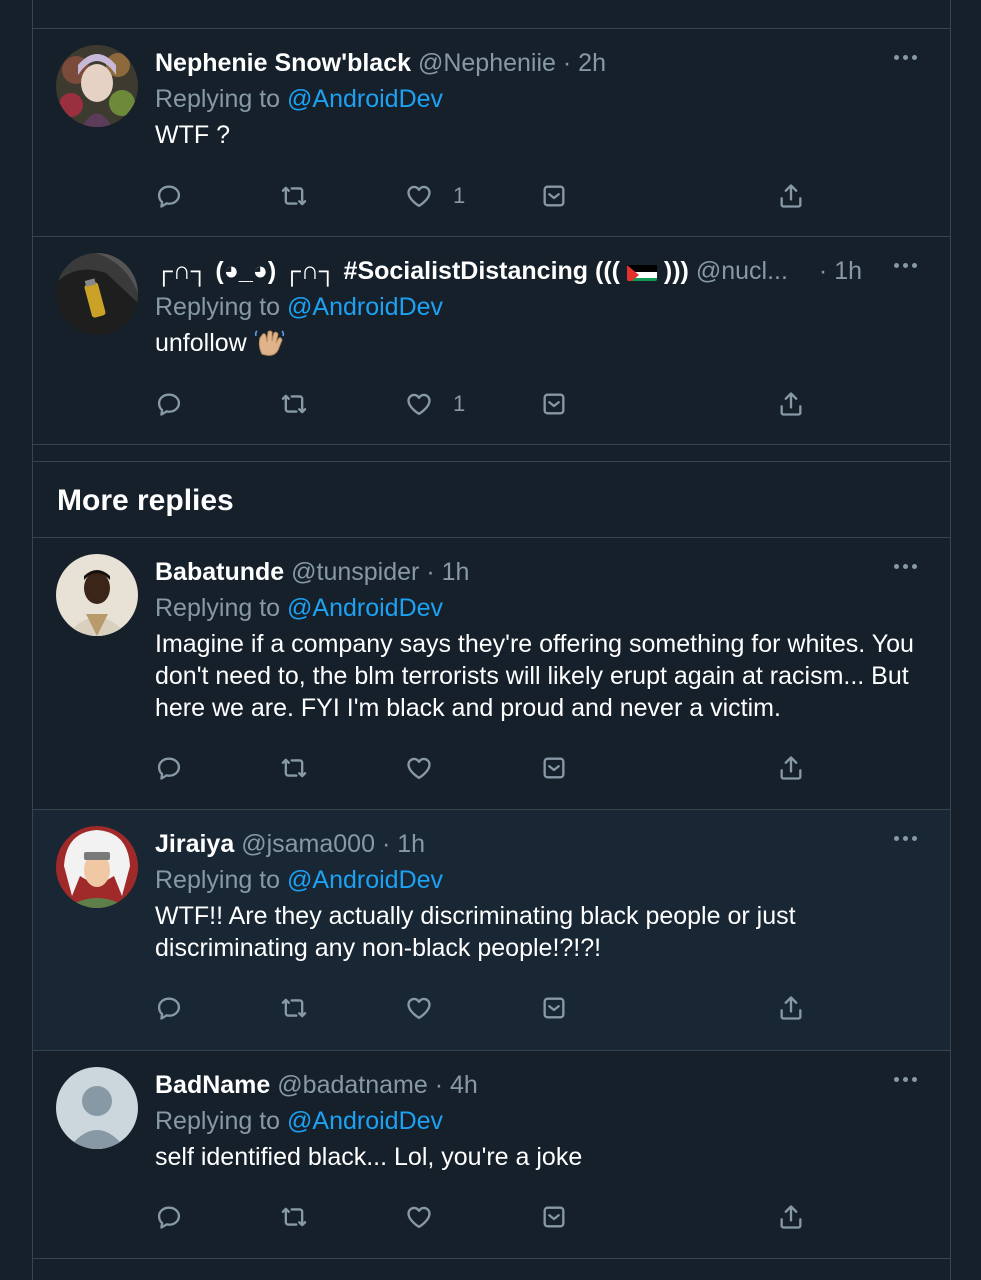 This screenshot has width=981, height=1280. I want to click on tweet-header: Babatunde @tunspider · 1h, so click(497, 572).